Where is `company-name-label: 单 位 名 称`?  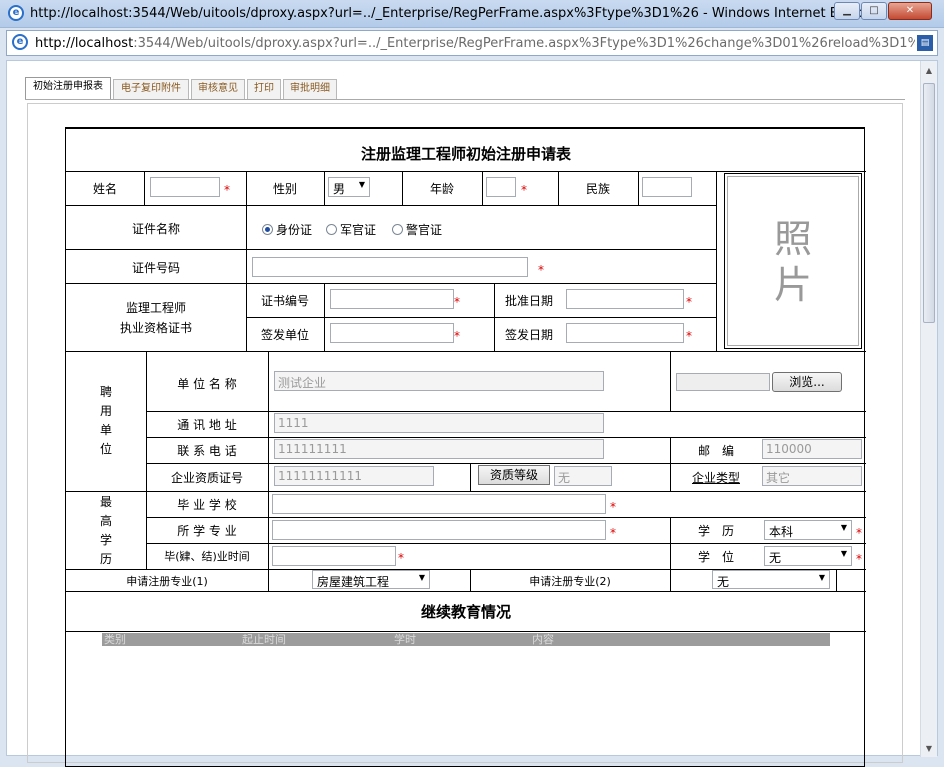
company-name-label: 单 位 名 称 is located at coordinates (207, 384).